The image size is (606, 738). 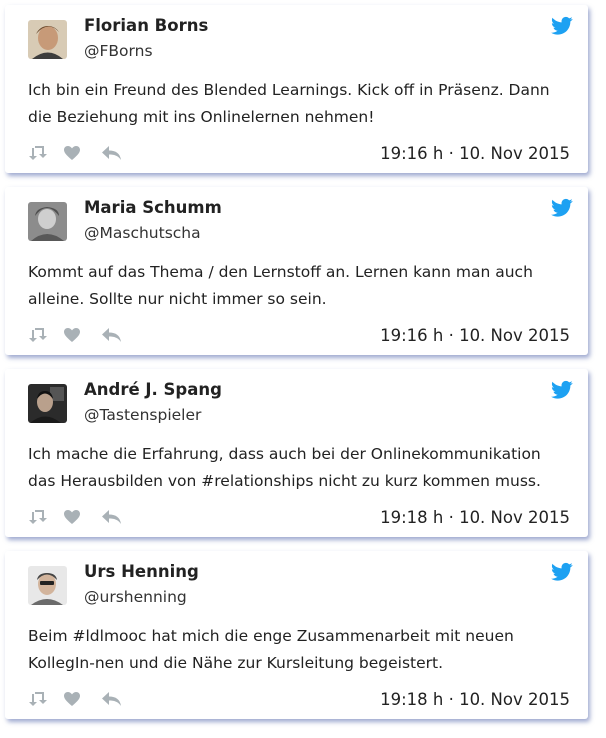 I want to click on display-name: Urs Henning, so click(x=141, y=571).